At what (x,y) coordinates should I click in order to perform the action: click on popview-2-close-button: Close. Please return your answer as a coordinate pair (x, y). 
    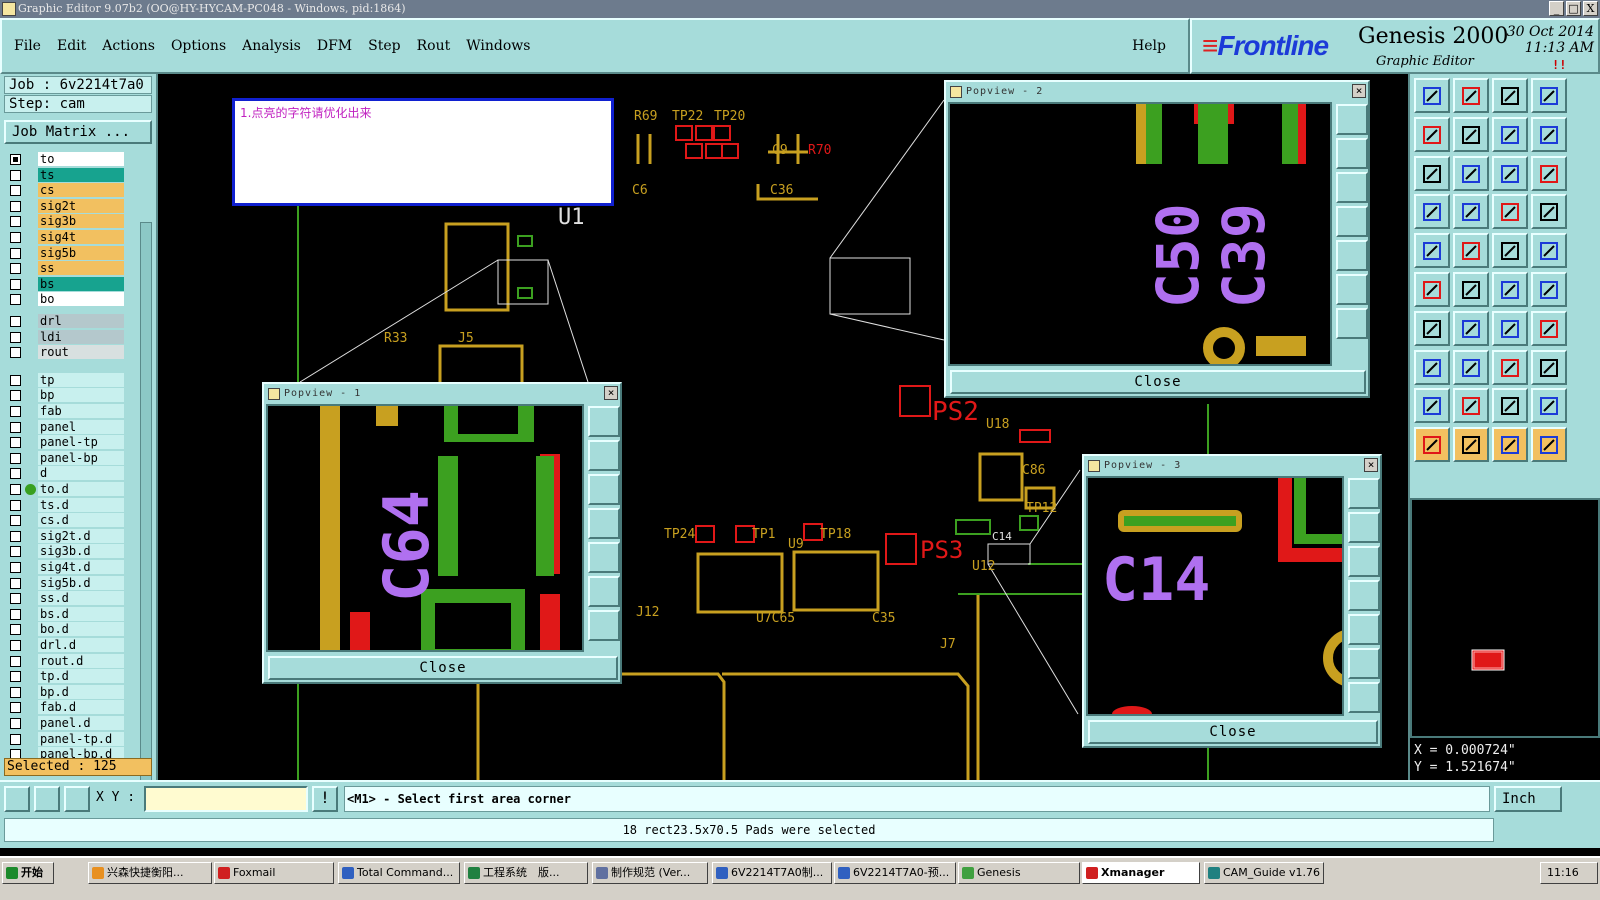
    Looking at the image, I should click on (1158, 382).